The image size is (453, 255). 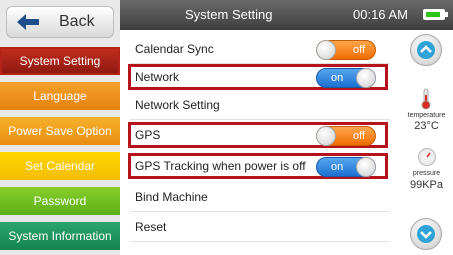 I want to click on setting-label: Reset, so click(x=151, y=227).